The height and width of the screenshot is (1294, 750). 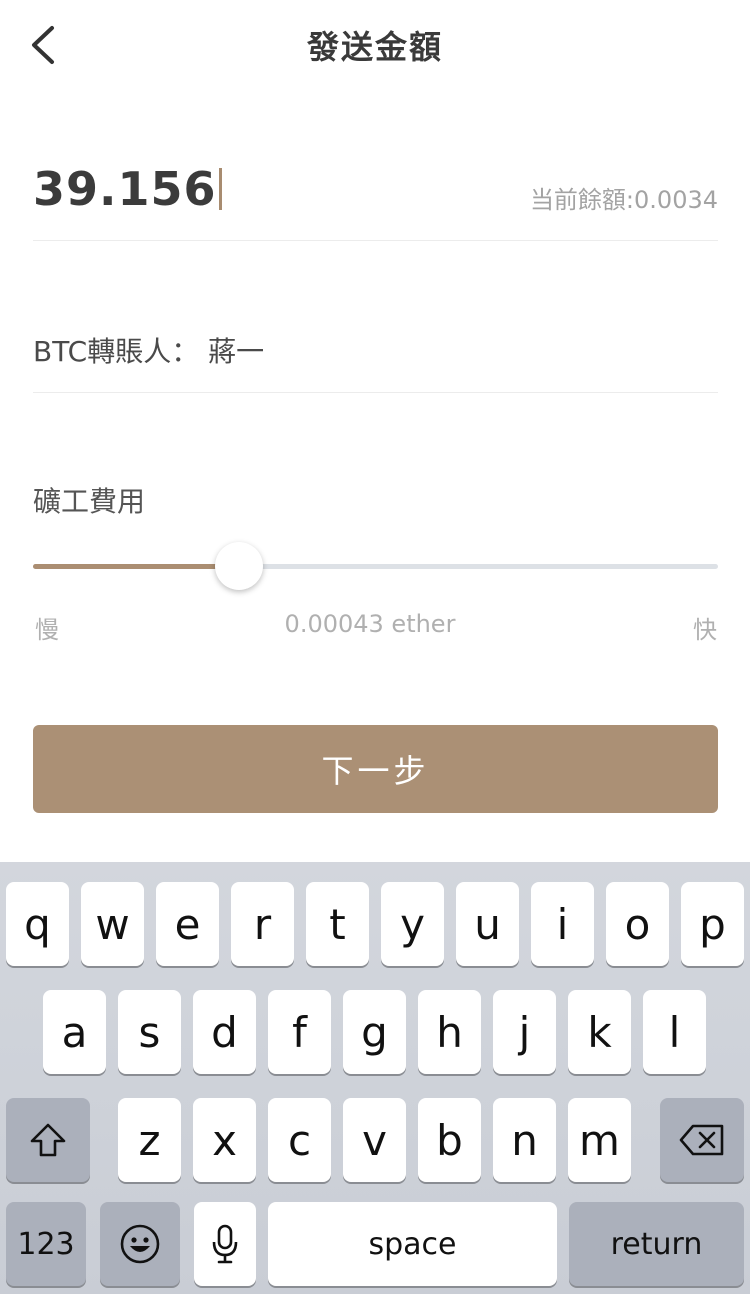 What do you see at coordinates (656, 1244) in the screenshot?
I see `return-key: return` at bounding box center [656, 1244].